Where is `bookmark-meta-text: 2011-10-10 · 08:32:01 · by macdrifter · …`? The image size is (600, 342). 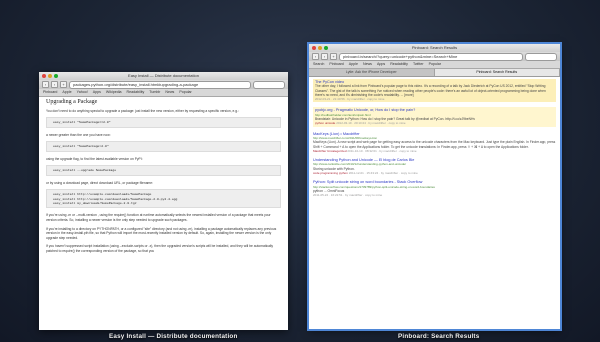
bookmark-meta-text: 2011-10-10 · 08:32:01 · by macdrifter · … is located at coordinates (382, 150).